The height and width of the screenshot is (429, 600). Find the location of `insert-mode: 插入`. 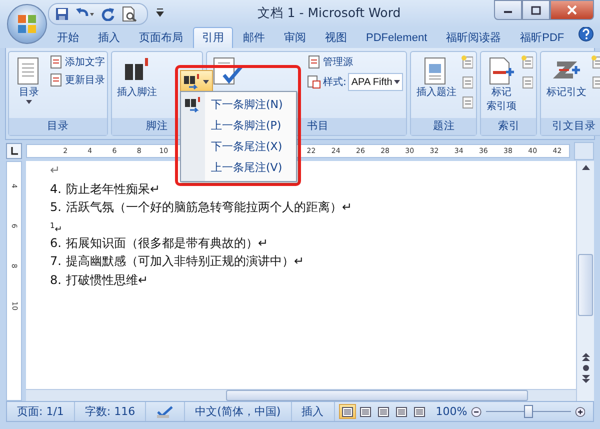

insert-mode: 插入 is located at coordinates (313, 411).